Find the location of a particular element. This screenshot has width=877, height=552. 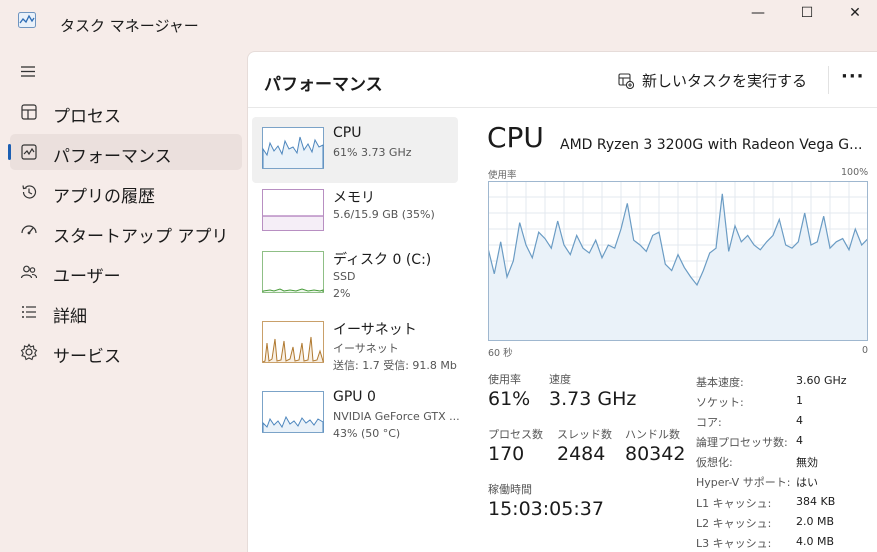

sidebar-item-startup-apps: スタートアップ アプリ is located at coordinates (126, 232).